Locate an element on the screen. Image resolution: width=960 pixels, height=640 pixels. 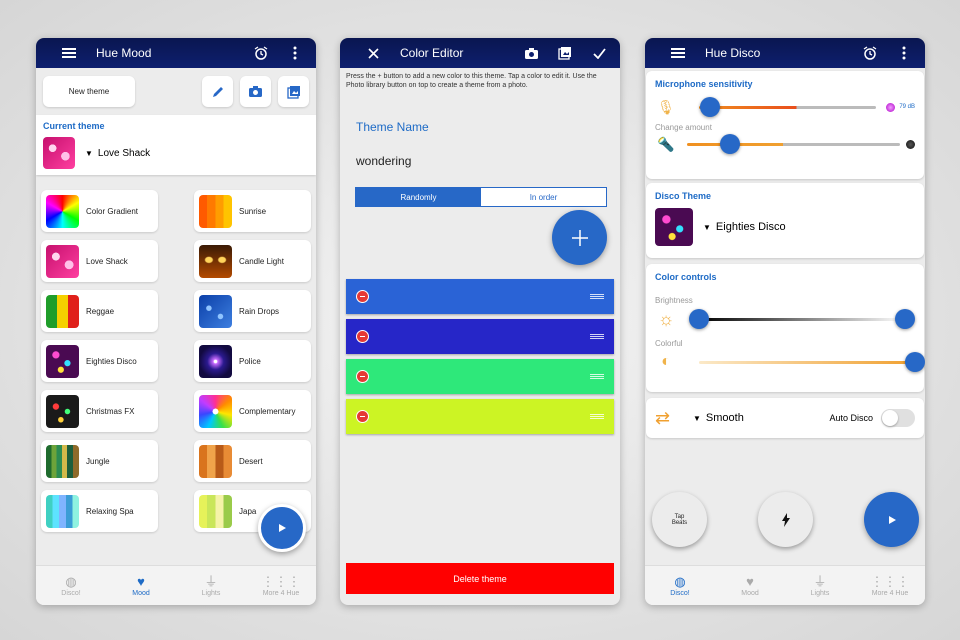
mic-sensitivity-slider is located at coordinates (788, 106).